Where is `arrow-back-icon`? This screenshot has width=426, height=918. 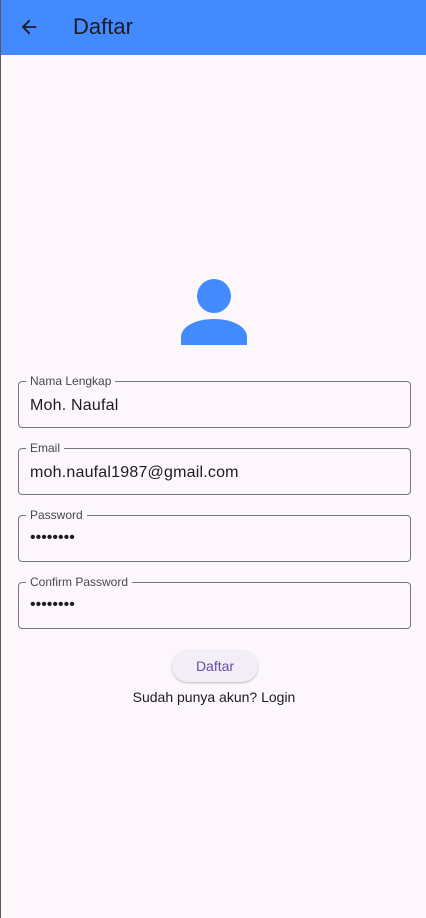 arrow-back-icon is located at coordinates (29, 27).